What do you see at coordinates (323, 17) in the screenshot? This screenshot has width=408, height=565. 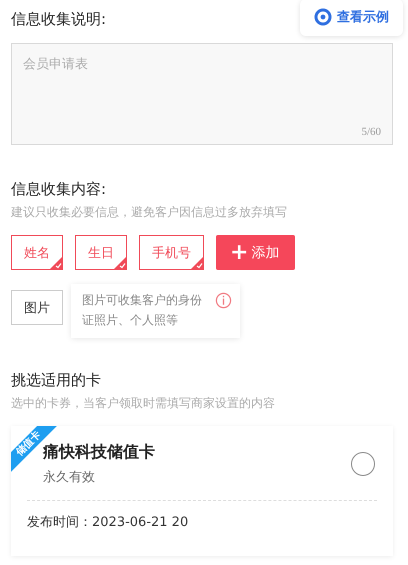 I see `eye-icon` at bounding box center [323, 17].